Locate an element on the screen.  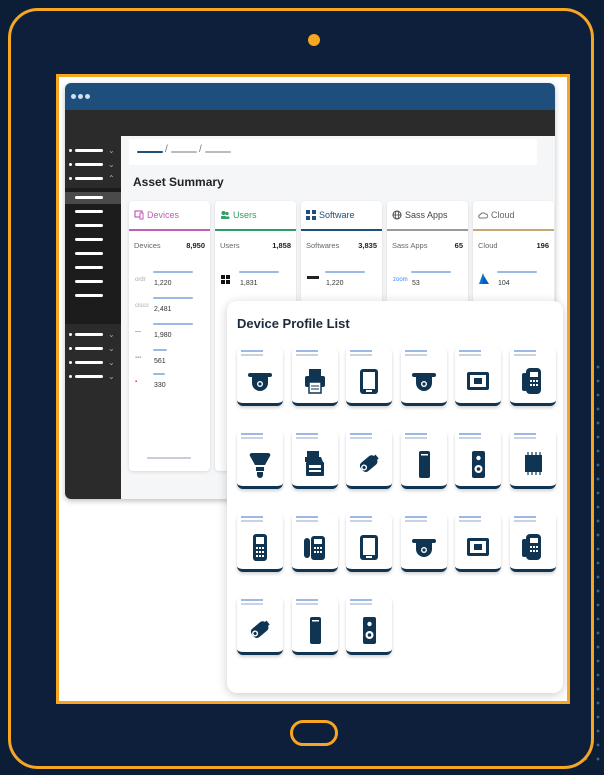
printer-icon is located at coordinates (314, 381).